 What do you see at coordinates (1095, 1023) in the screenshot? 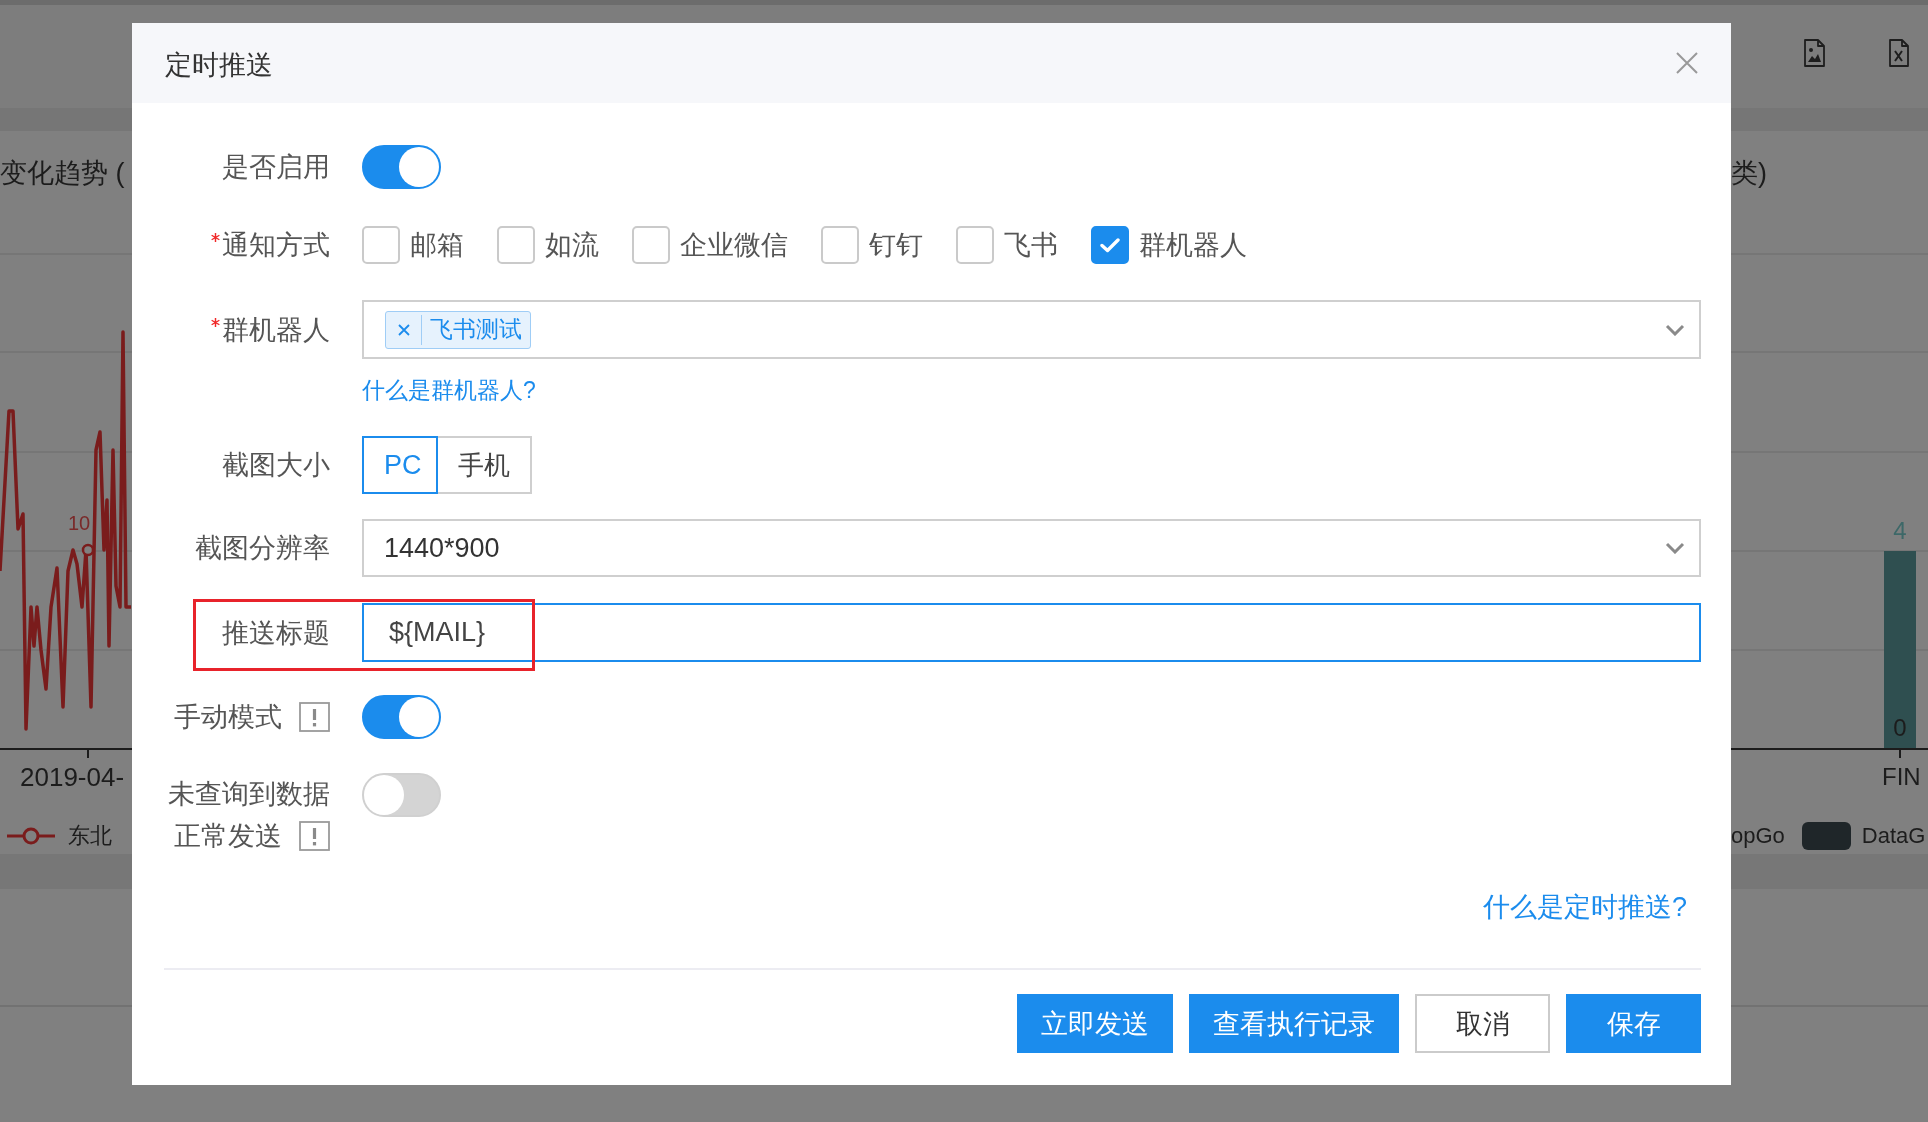
I see `dialog-button: 立即发送` at bounding box center [1095, 1023].